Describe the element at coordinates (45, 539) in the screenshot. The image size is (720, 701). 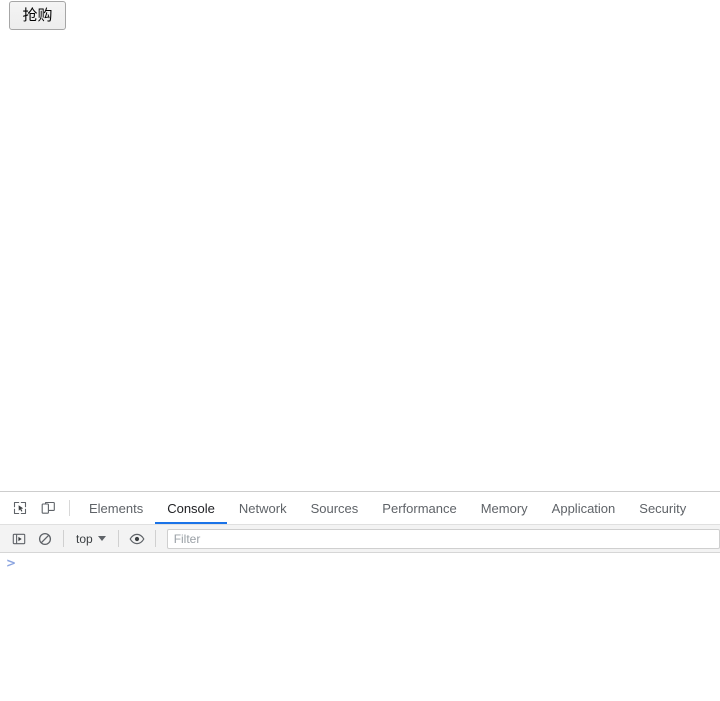
I see `clear-console-icon` at that location.